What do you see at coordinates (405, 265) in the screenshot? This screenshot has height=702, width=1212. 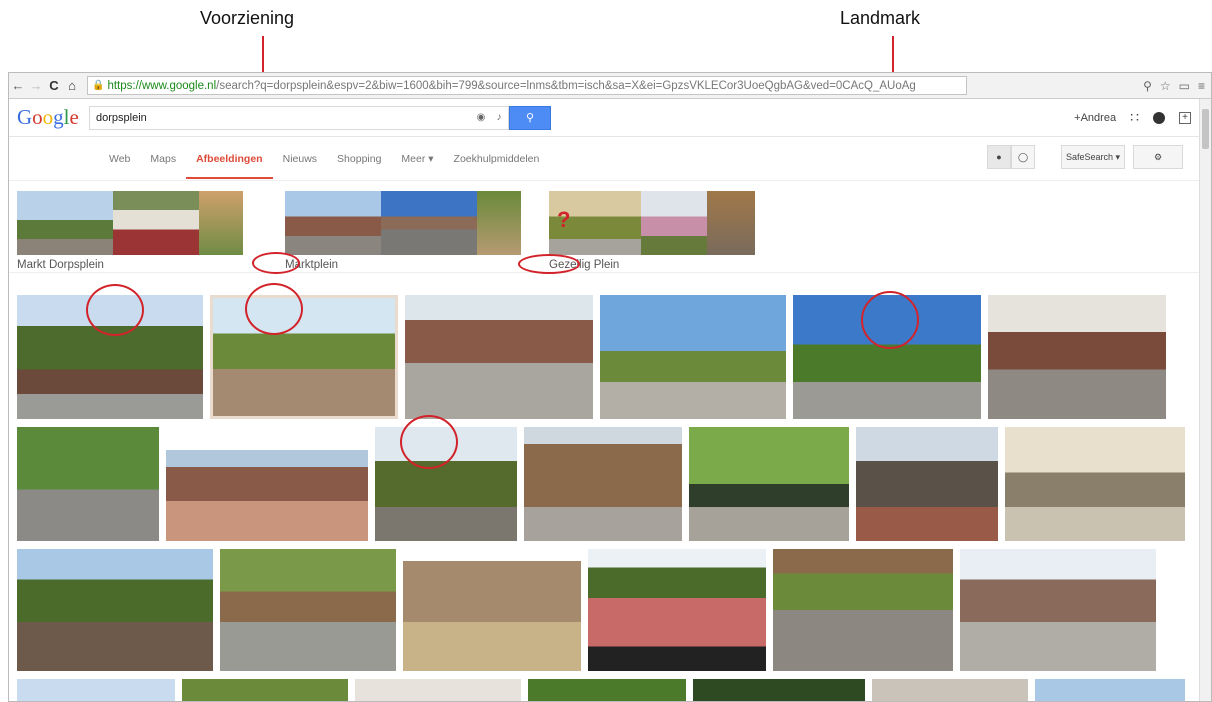 I see `related-label: Marktplein` at bounding box center [405, 265].